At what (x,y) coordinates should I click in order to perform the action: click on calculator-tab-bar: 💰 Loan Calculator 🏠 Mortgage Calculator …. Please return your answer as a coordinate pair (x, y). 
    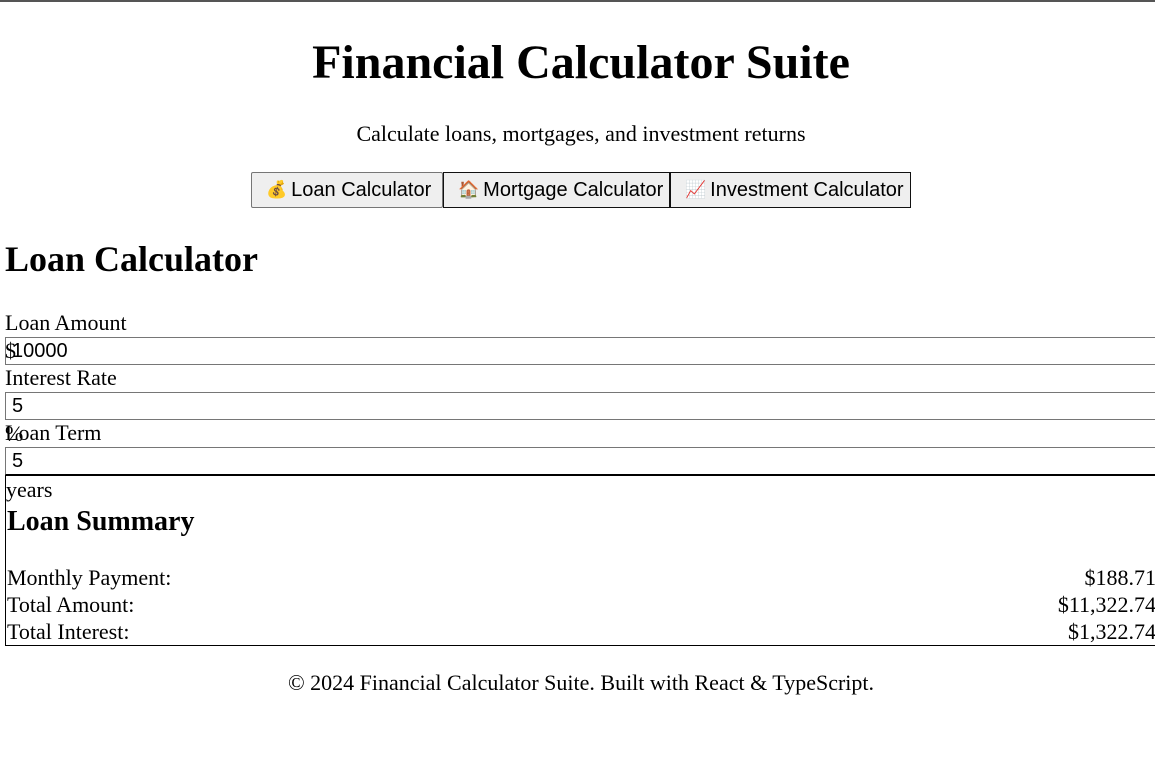
    Looking at the image, I should click on (581, 190).